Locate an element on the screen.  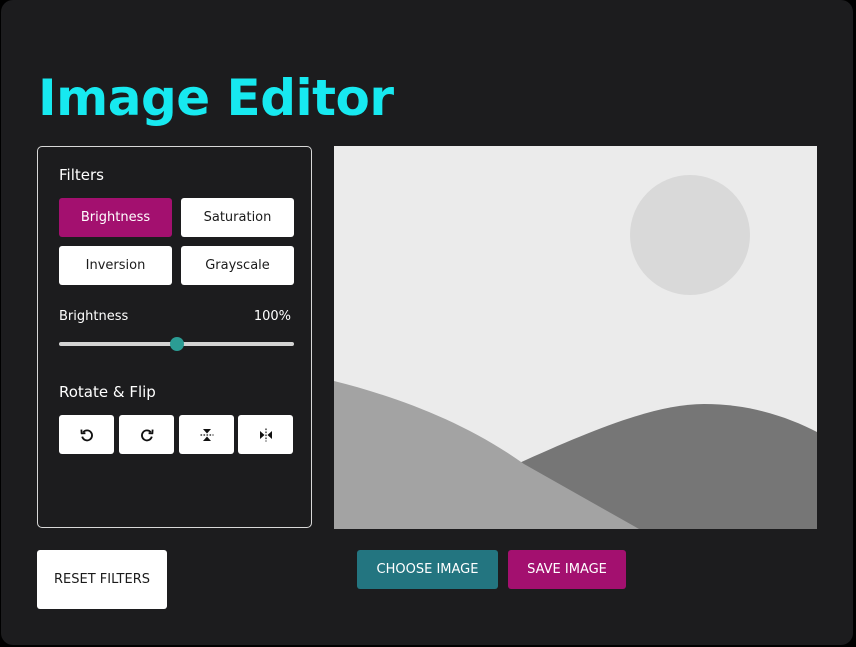
reset-filters-button: RESET FILTERS is located at coordinates (102, 579).